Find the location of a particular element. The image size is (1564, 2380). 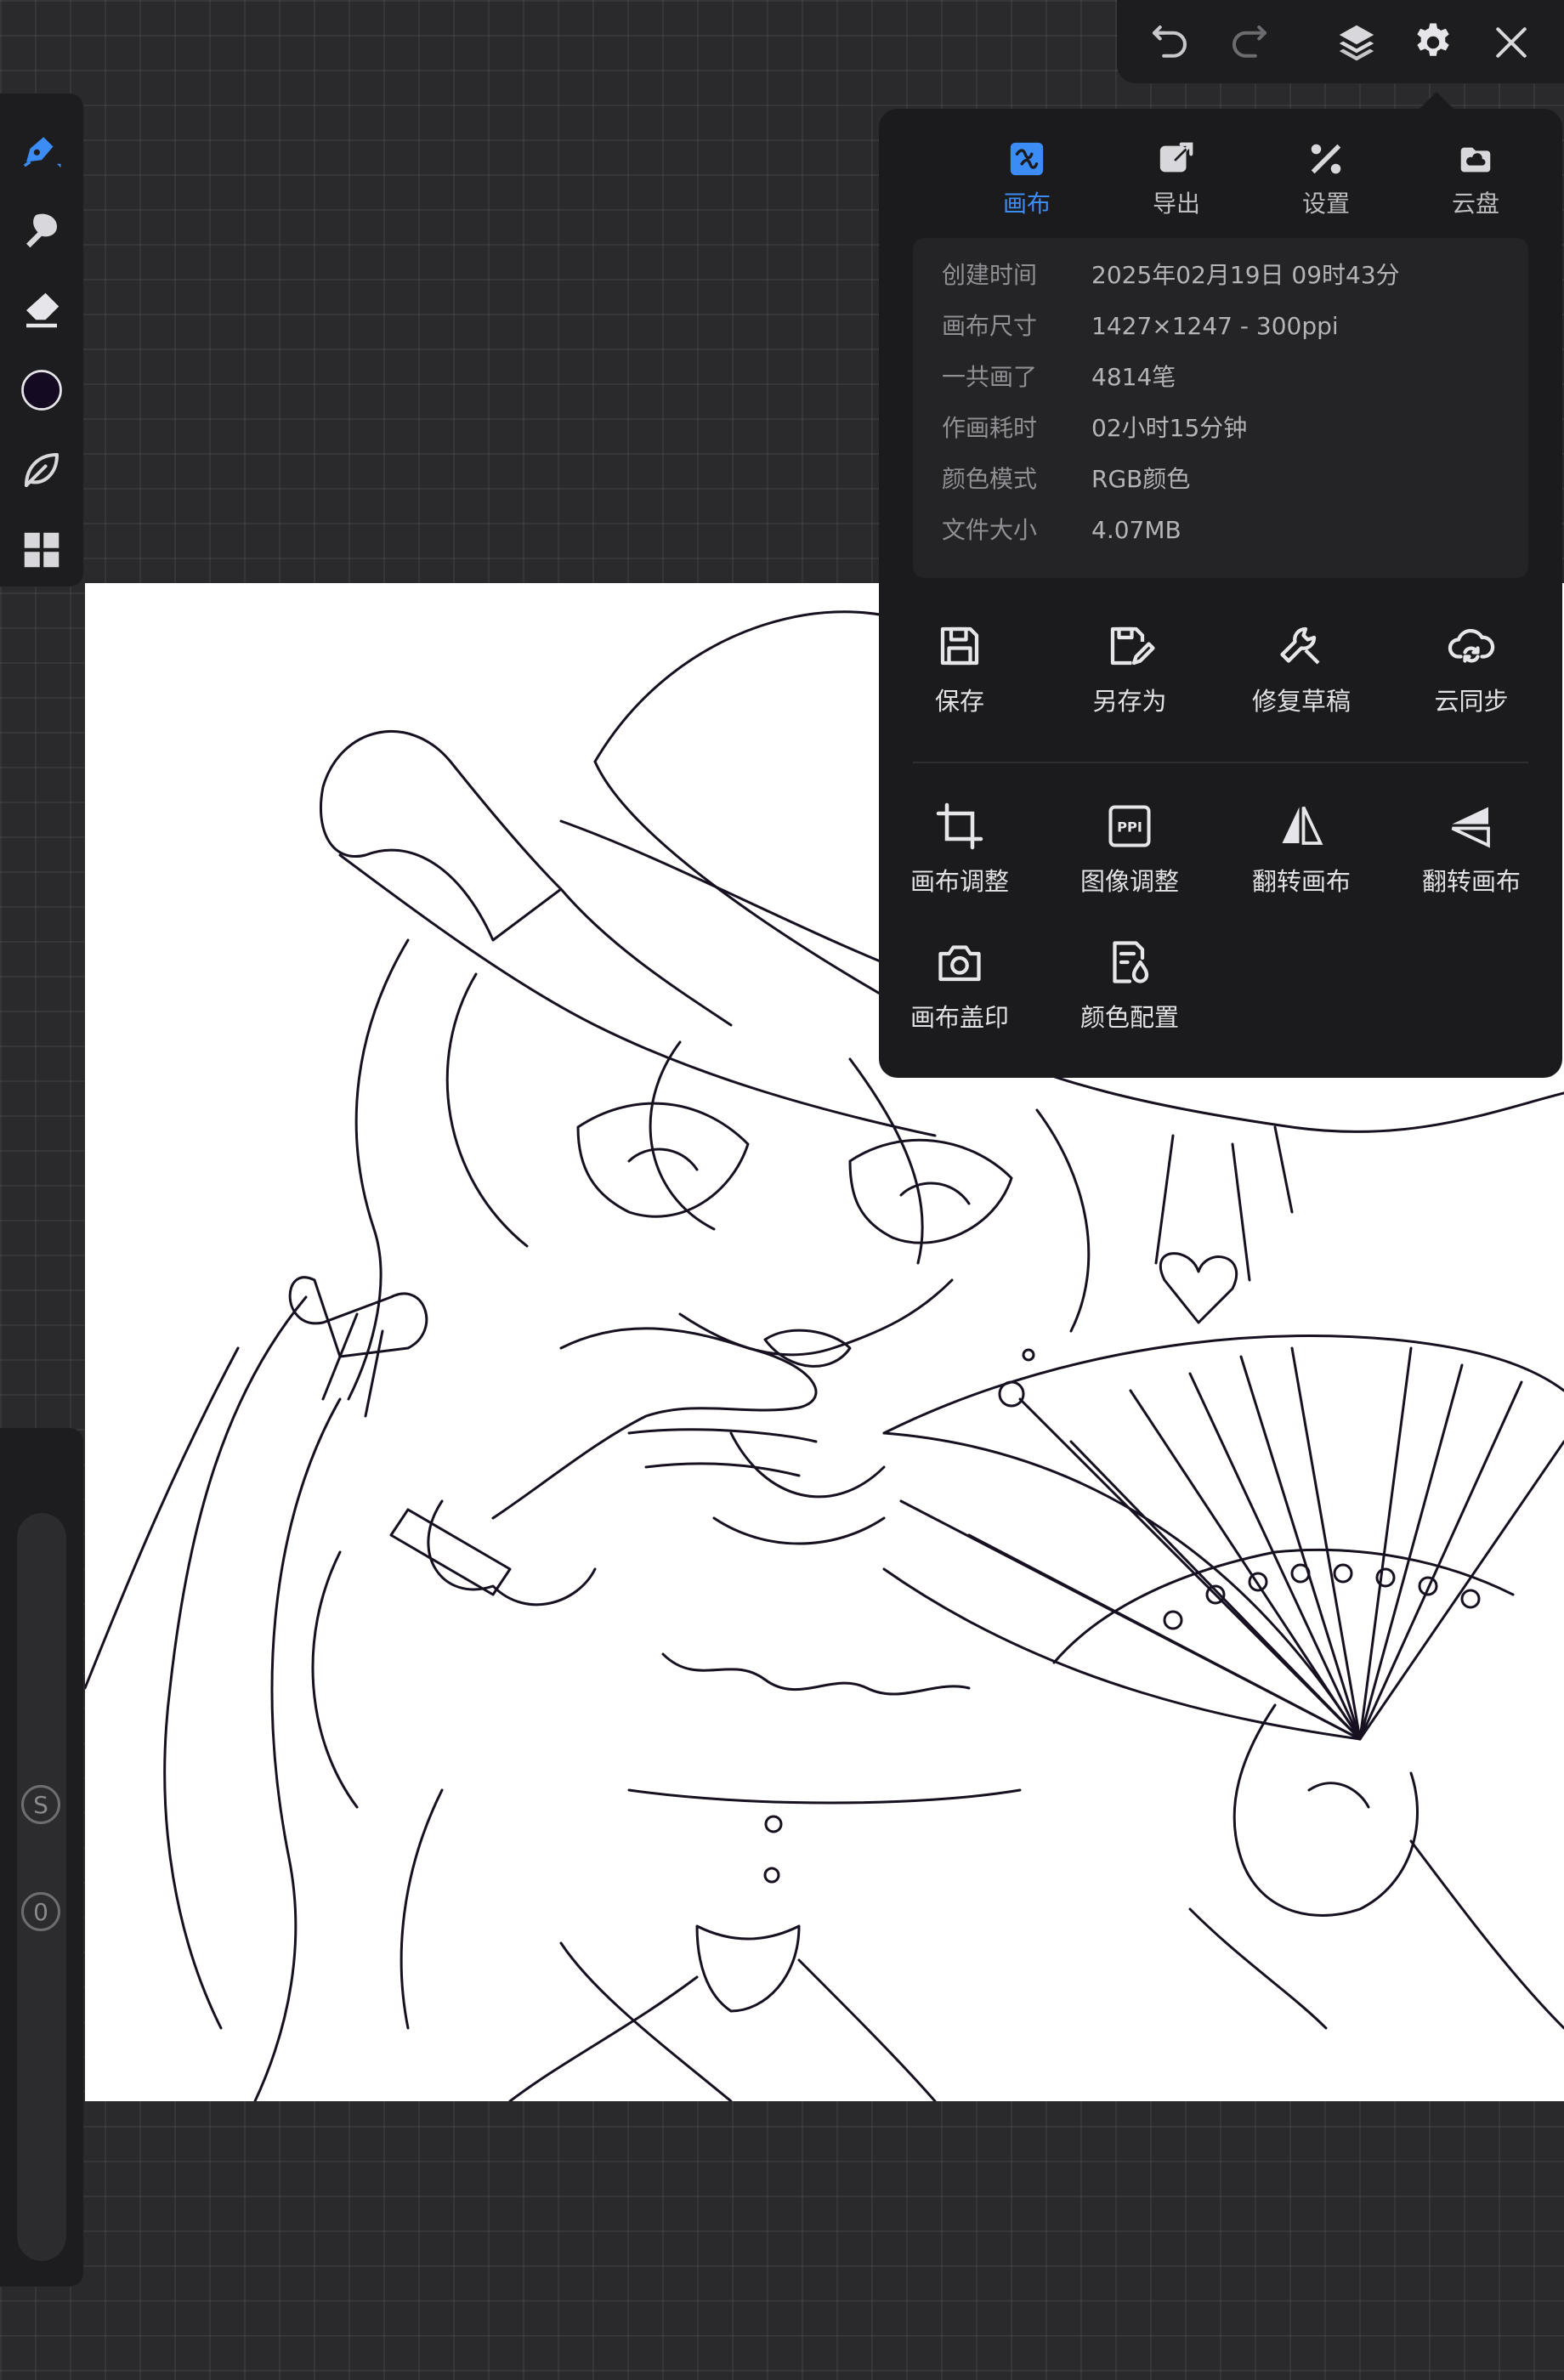

tab-label: 设置 is located at coordinates (1325, 204).